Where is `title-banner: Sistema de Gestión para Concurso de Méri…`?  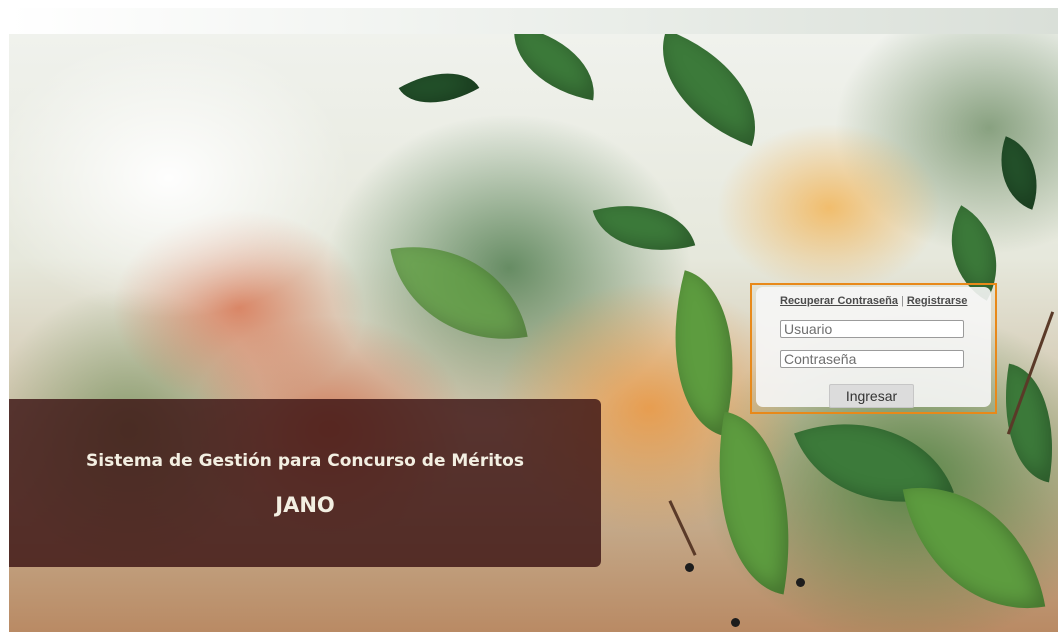
title-banner: Sistema de Gestión para Concurso de Méri… is located at coordinates (305, 483).